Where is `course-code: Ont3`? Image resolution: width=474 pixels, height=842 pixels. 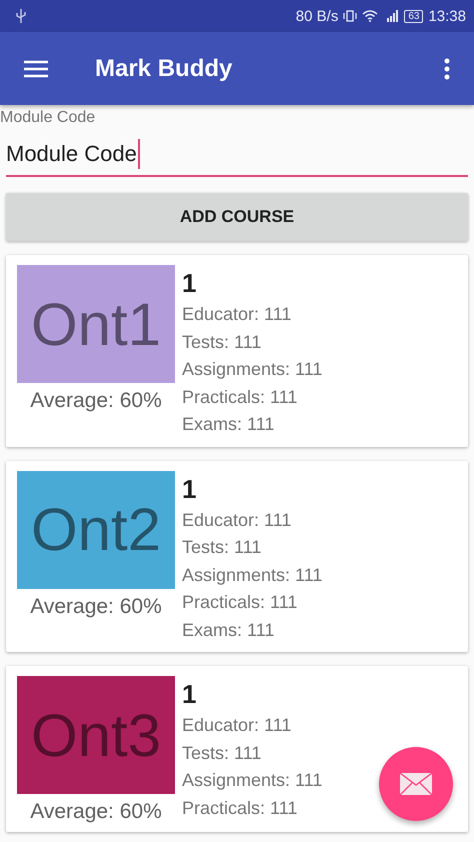 course-code: Ont3 is located at coordinates (96, 735).